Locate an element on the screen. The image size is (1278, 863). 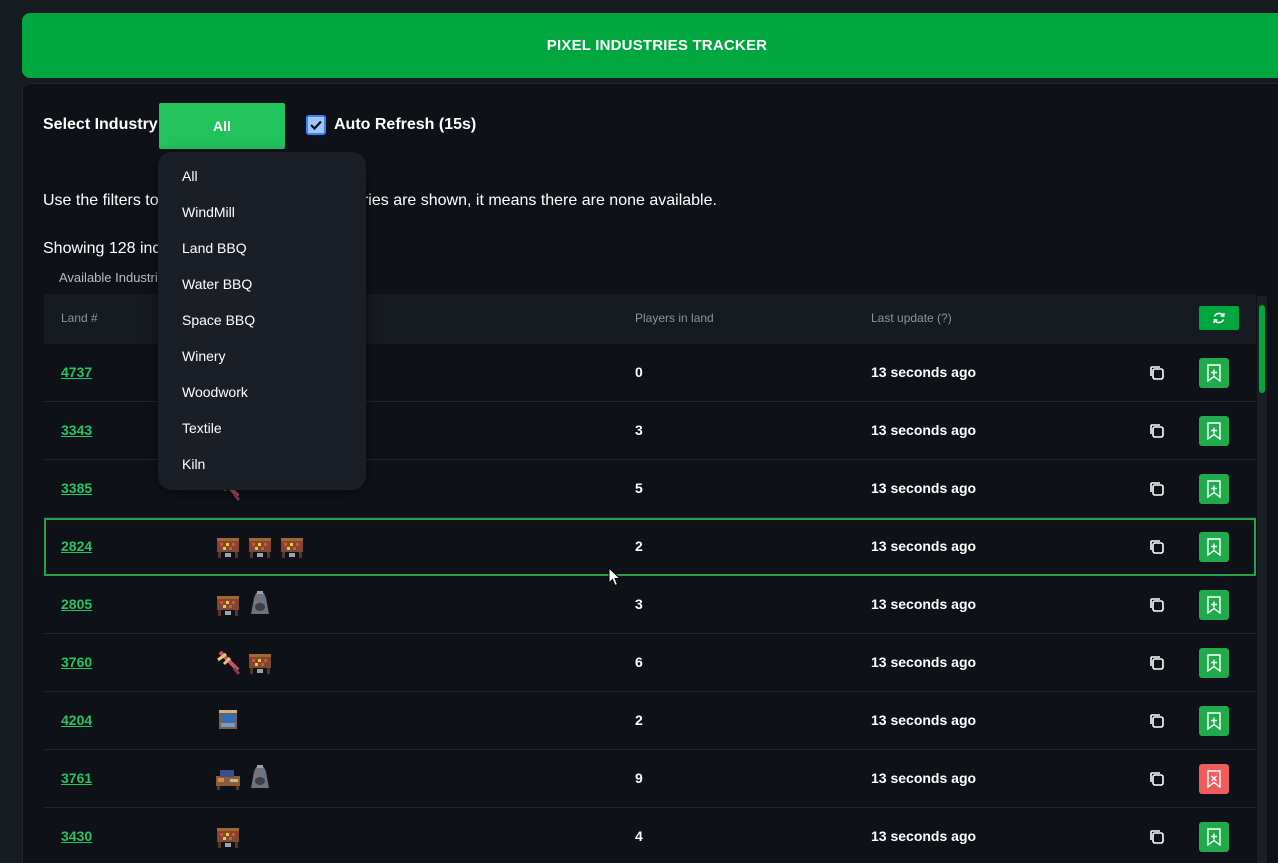
dropdown-option: Space BBQ is located at coordinates (262, 326).